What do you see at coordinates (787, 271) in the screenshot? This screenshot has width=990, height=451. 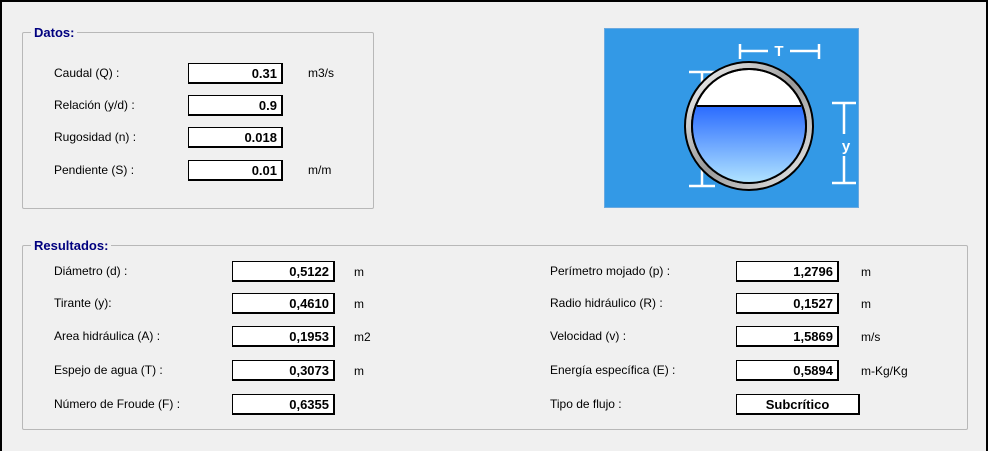 I see `perimetro-value: 1,2796` at bounding box center [787, 271].